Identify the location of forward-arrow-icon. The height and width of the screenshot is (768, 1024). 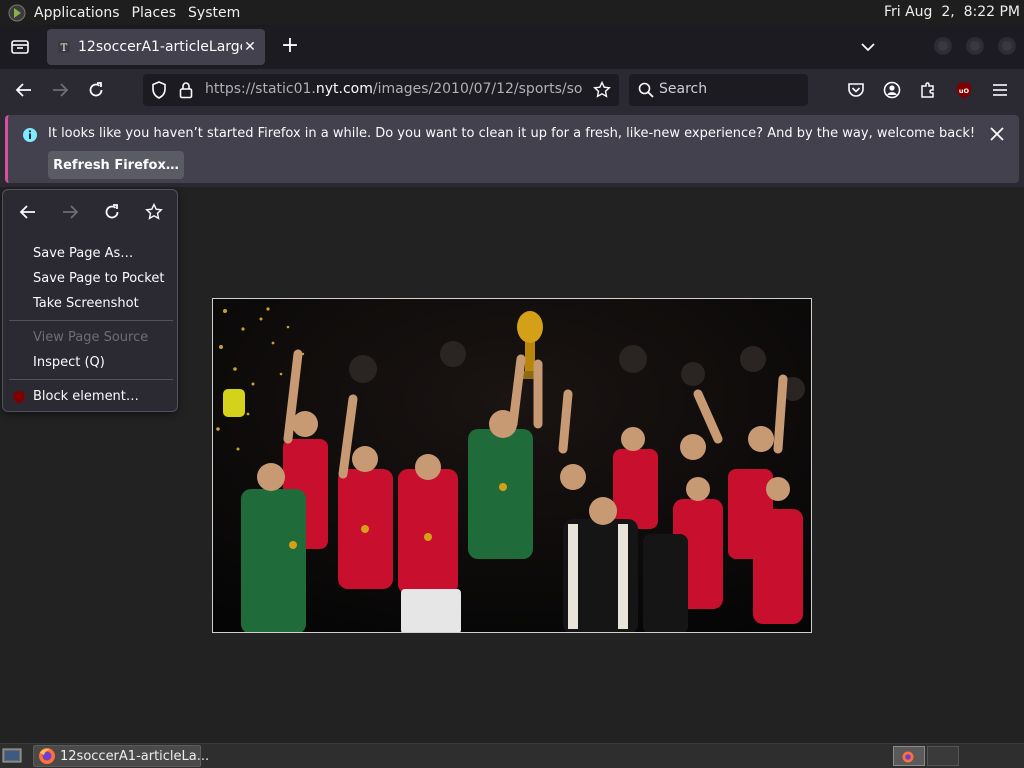
(61, 90).